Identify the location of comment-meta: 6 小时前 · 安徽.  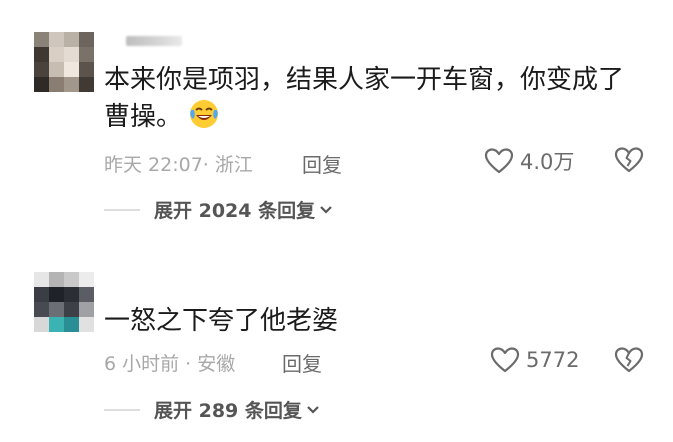
(170, 364).